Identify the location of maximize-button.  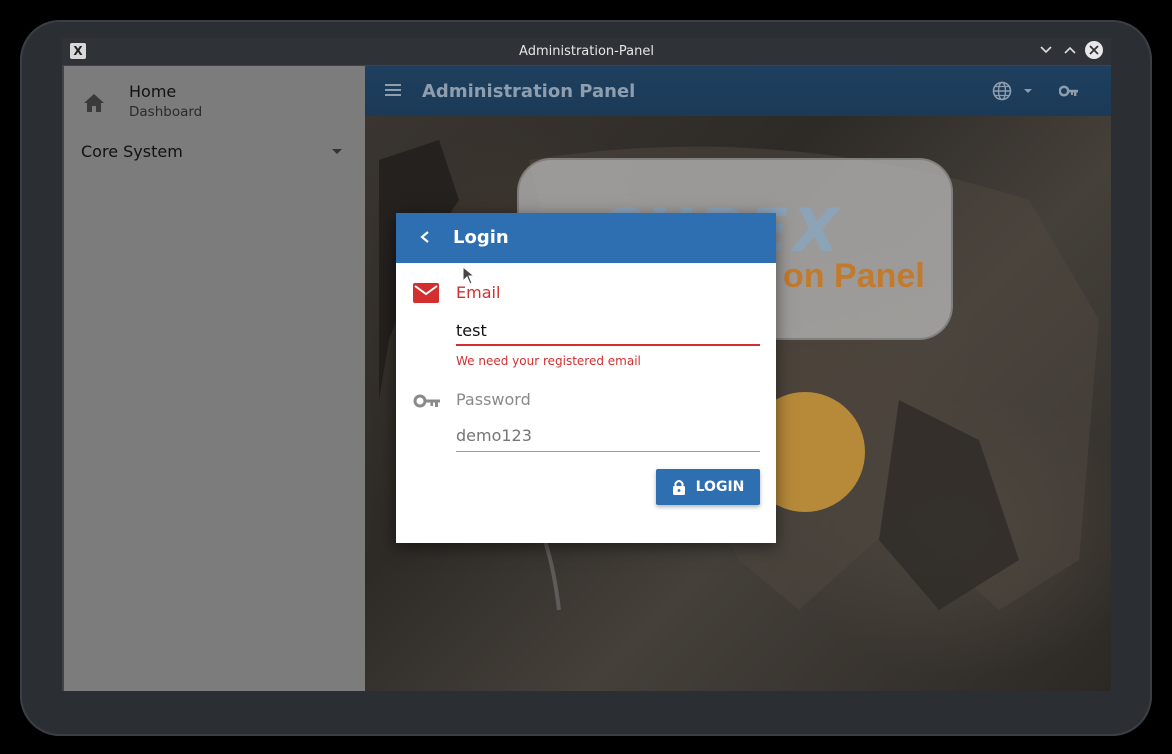
(1070, 50).